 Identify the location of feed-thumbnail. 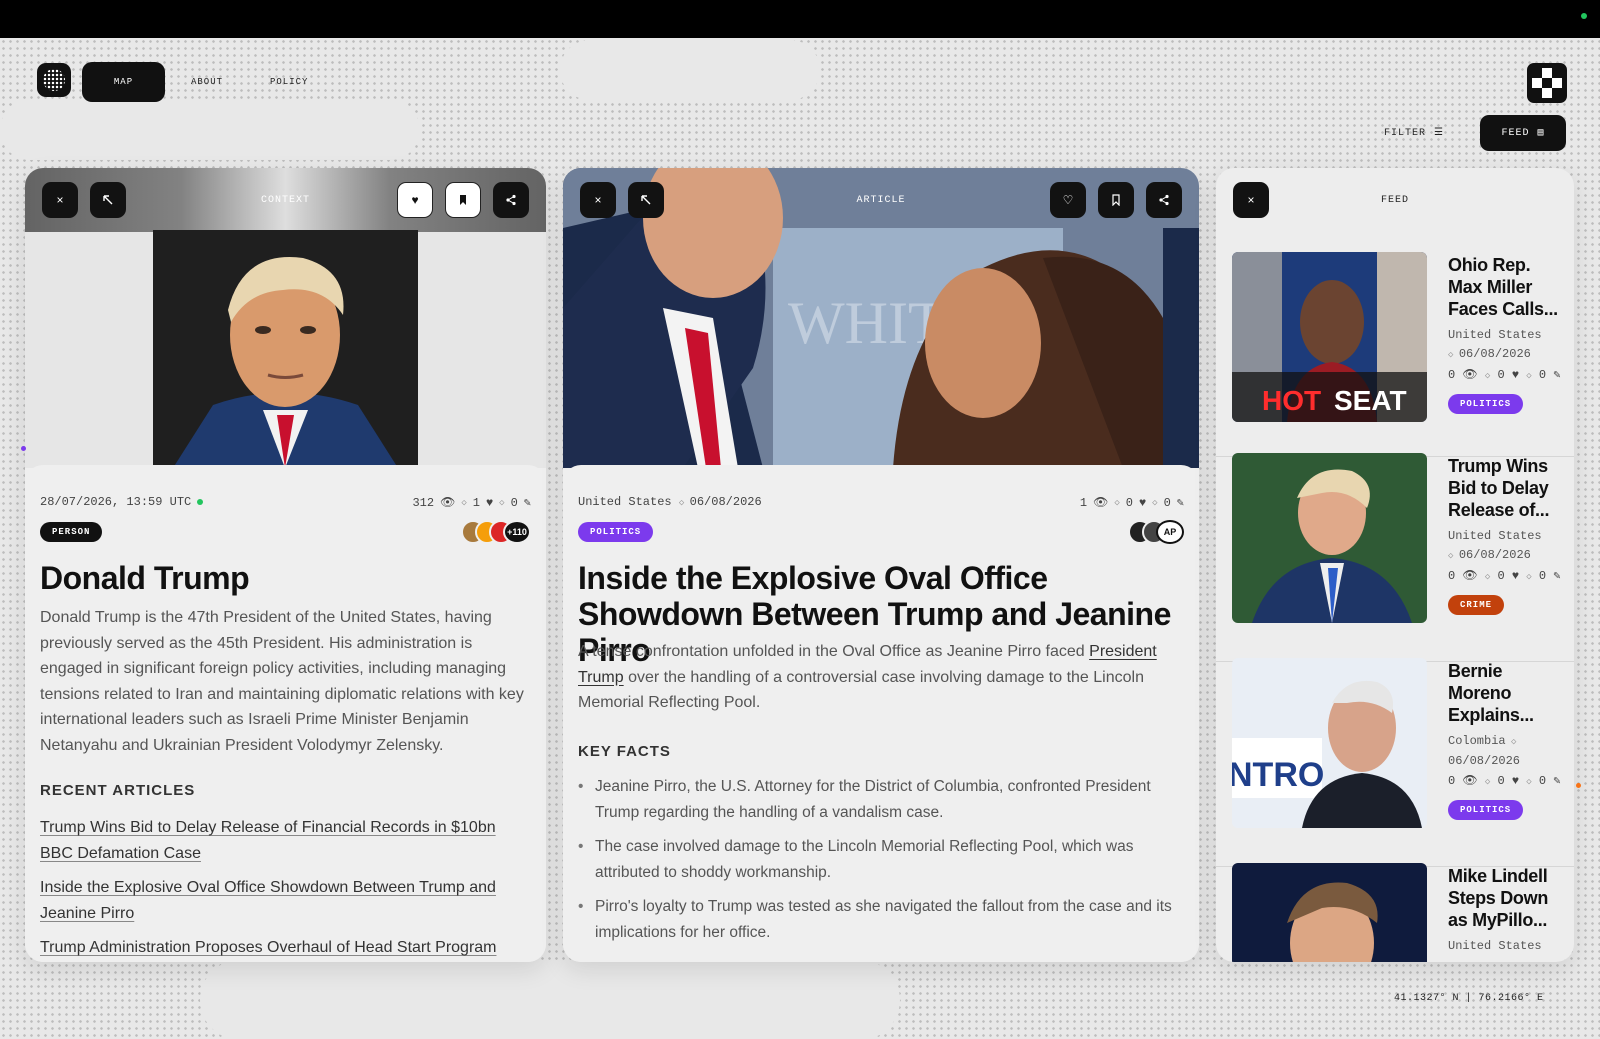
(1329, 912).